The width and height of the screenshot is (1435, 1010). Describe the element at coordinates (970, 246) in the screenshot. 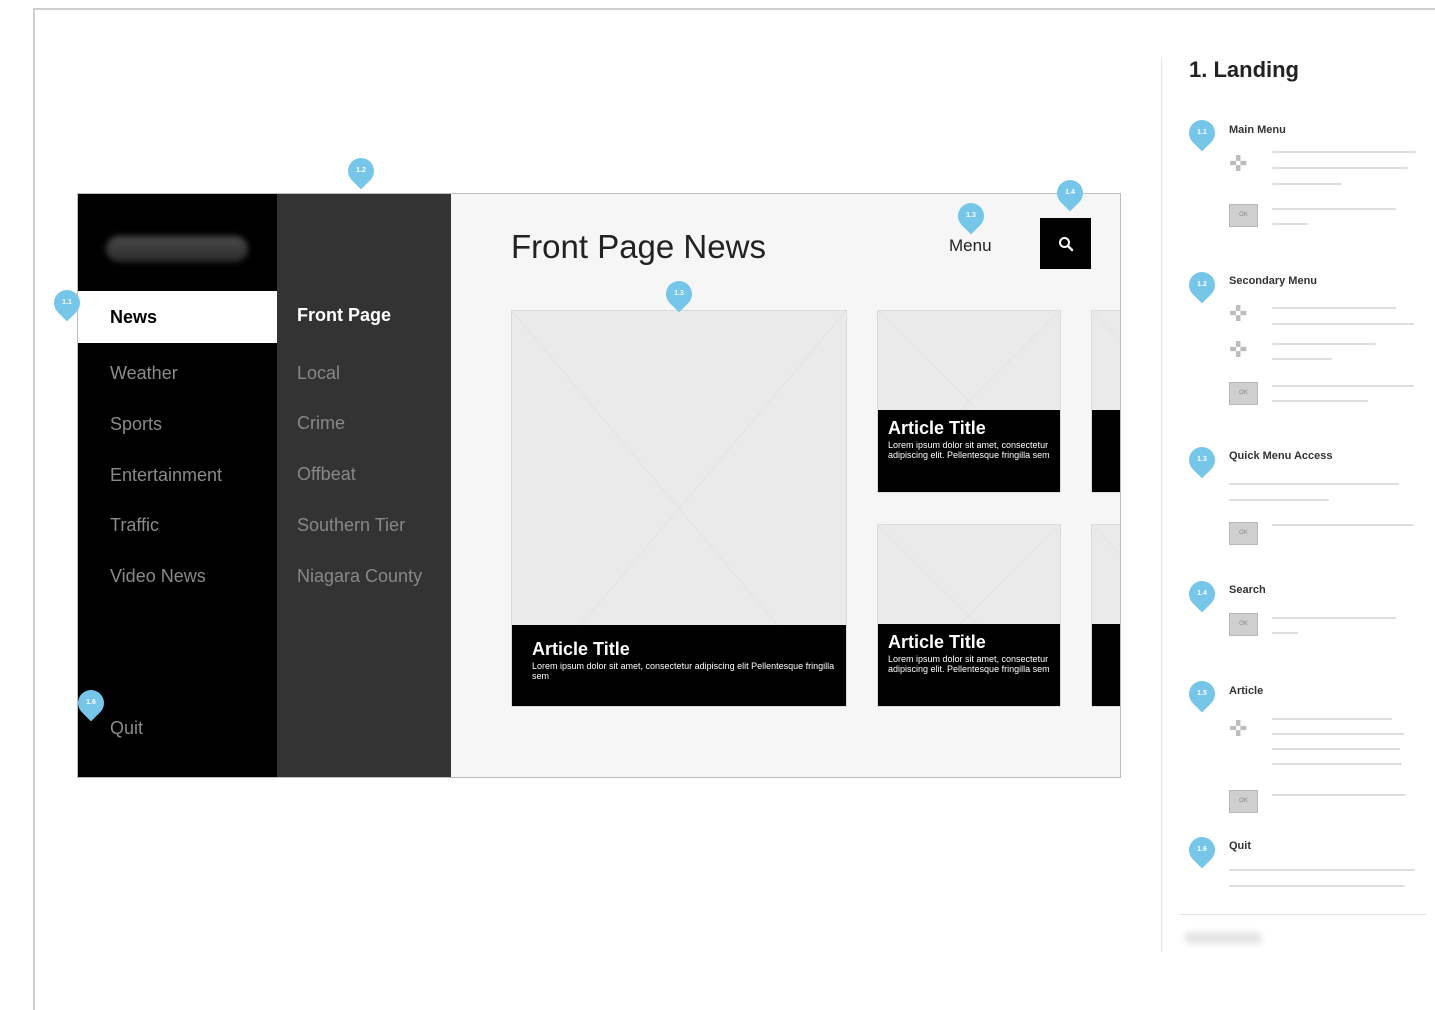

I see `quick-menu-button: Menu` at that location.